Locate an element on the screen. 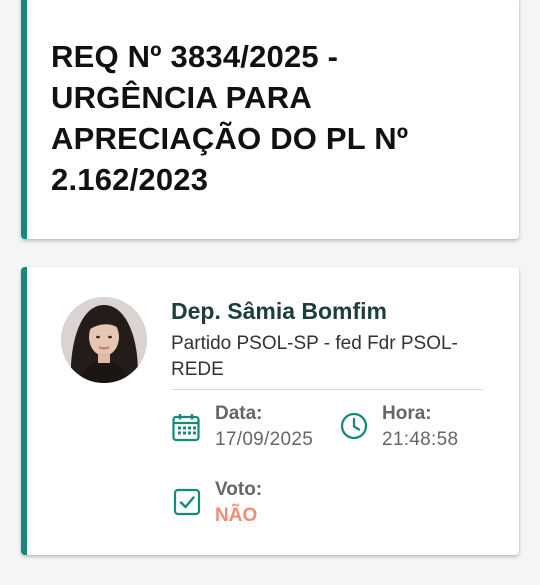 The image size is (540, 585). calendar-icon is located at coordinates (186, 427).